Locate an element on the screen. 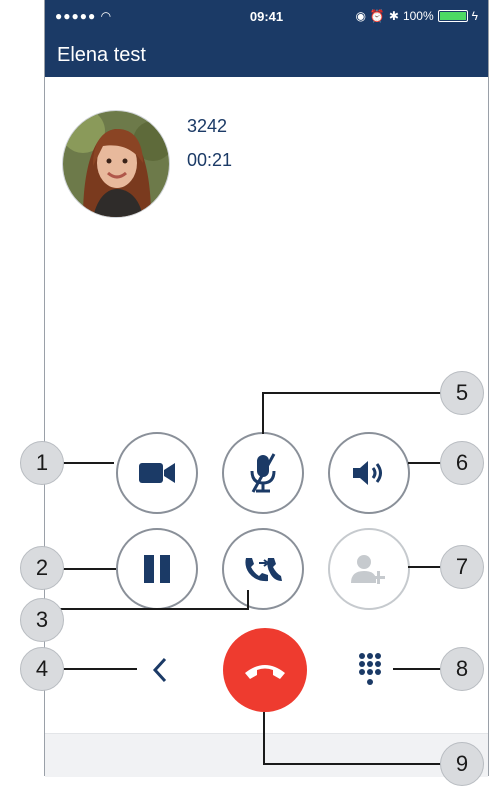 Image resolution: width=496 pixels, height=793 pixels. back-chevron-icon is located at coordinates (160, 670).